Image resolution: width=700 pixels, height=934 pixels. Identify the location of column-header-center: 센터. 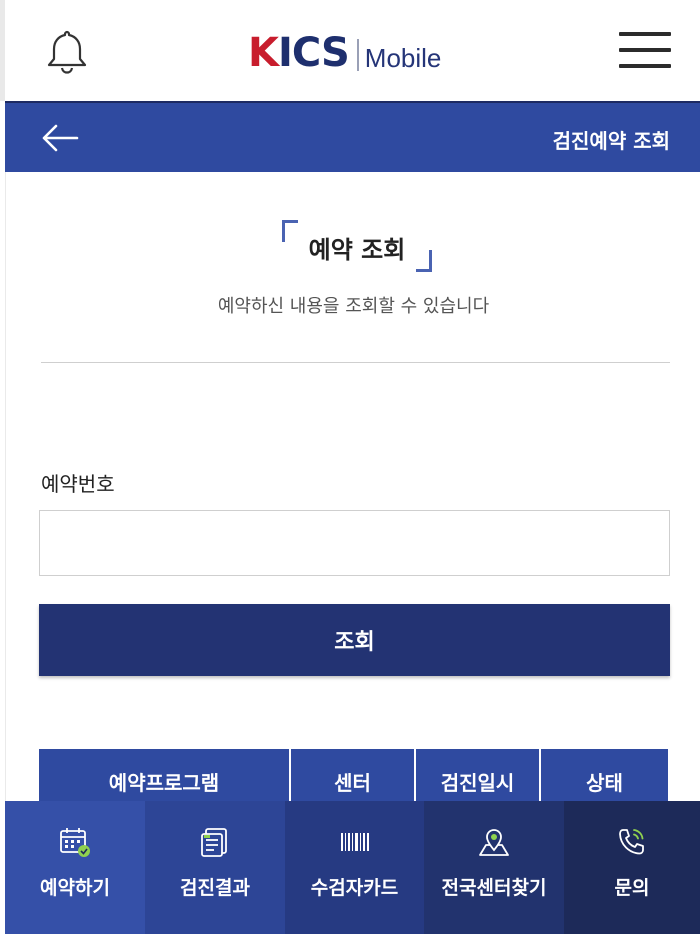
(353, 775).